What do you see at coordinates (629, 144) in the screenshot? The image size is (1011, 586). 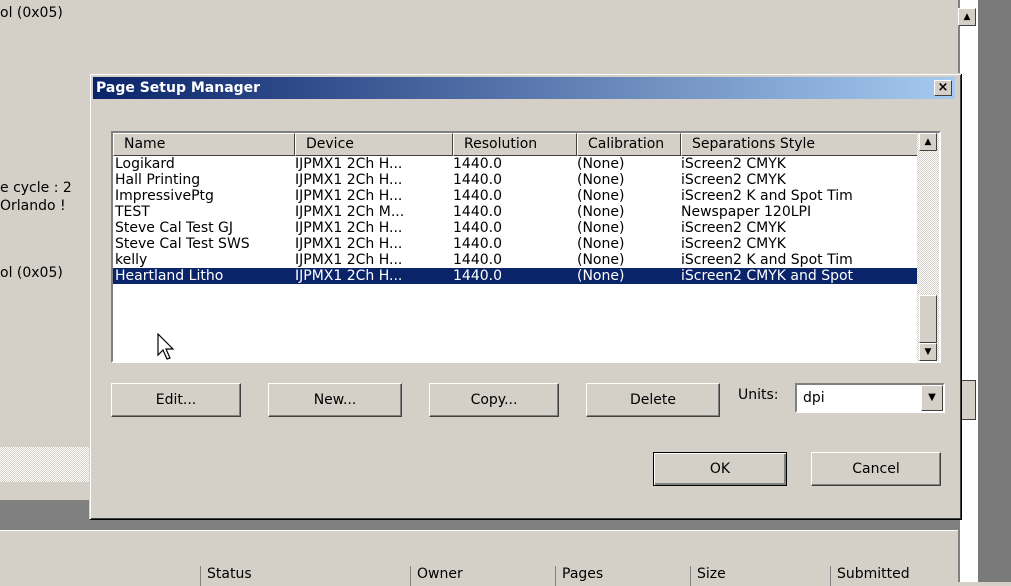 I see `column-header-calibration: Calibration` at bounding box center [629, 144].